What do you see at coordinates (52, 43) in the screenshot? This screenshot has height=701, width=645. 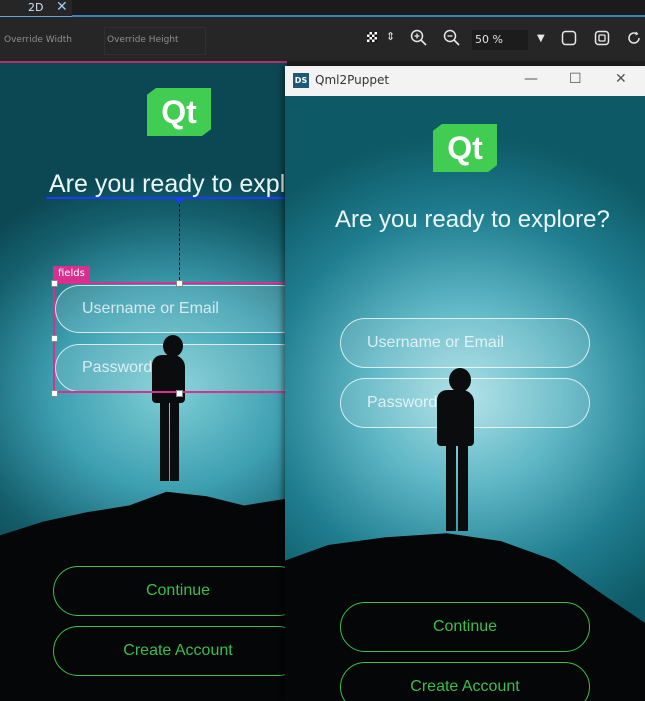 I see `override-width-input: Override Width` at bounding box center [52, 43].